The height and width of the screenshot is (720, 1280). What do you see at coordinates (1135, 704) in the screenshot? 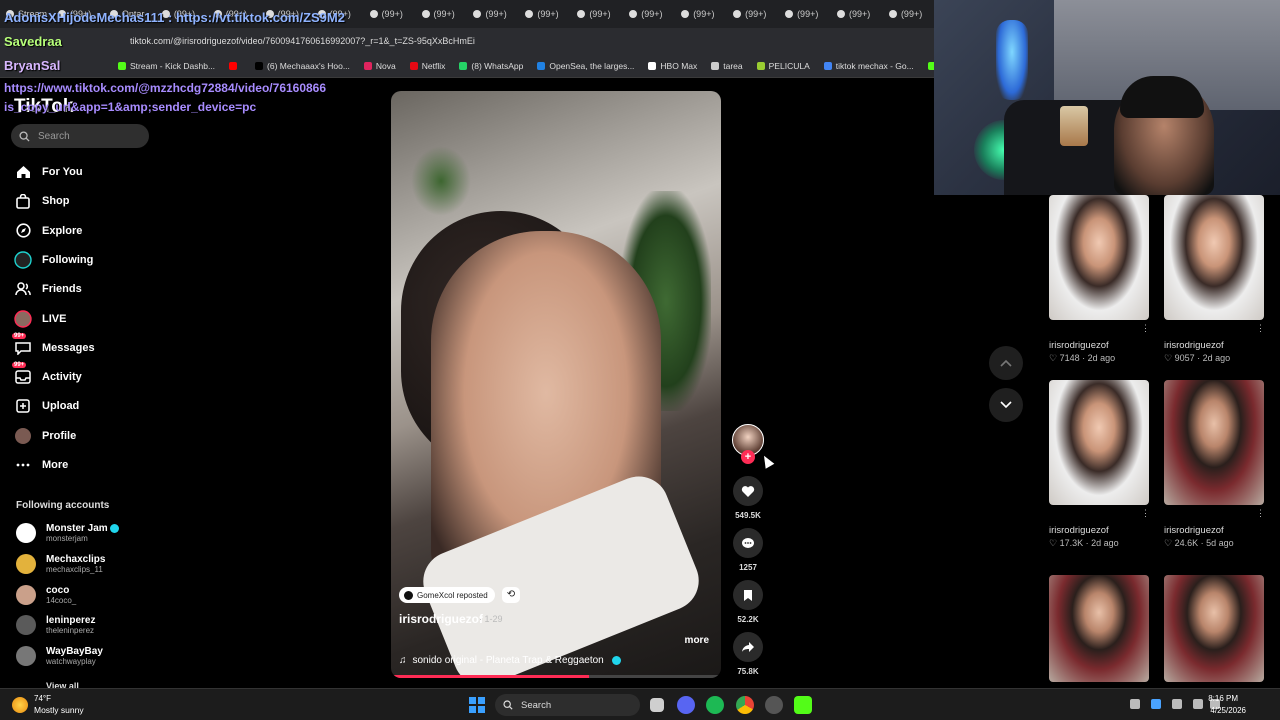
I see `tray-chevron-icon` at bounding box center [1135, 704].